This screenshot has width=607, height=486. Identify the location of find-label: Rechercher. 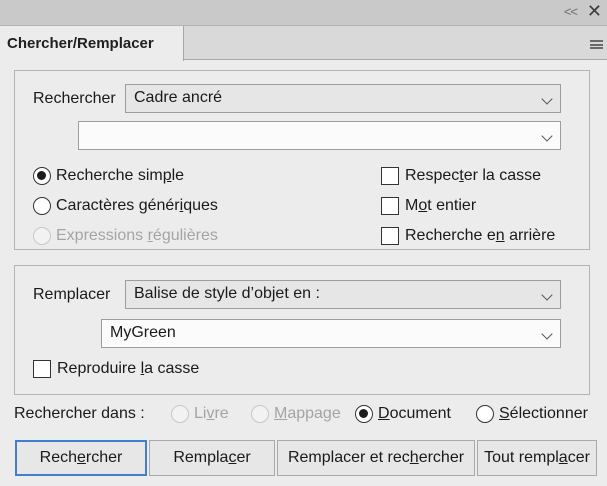
(74, 98).